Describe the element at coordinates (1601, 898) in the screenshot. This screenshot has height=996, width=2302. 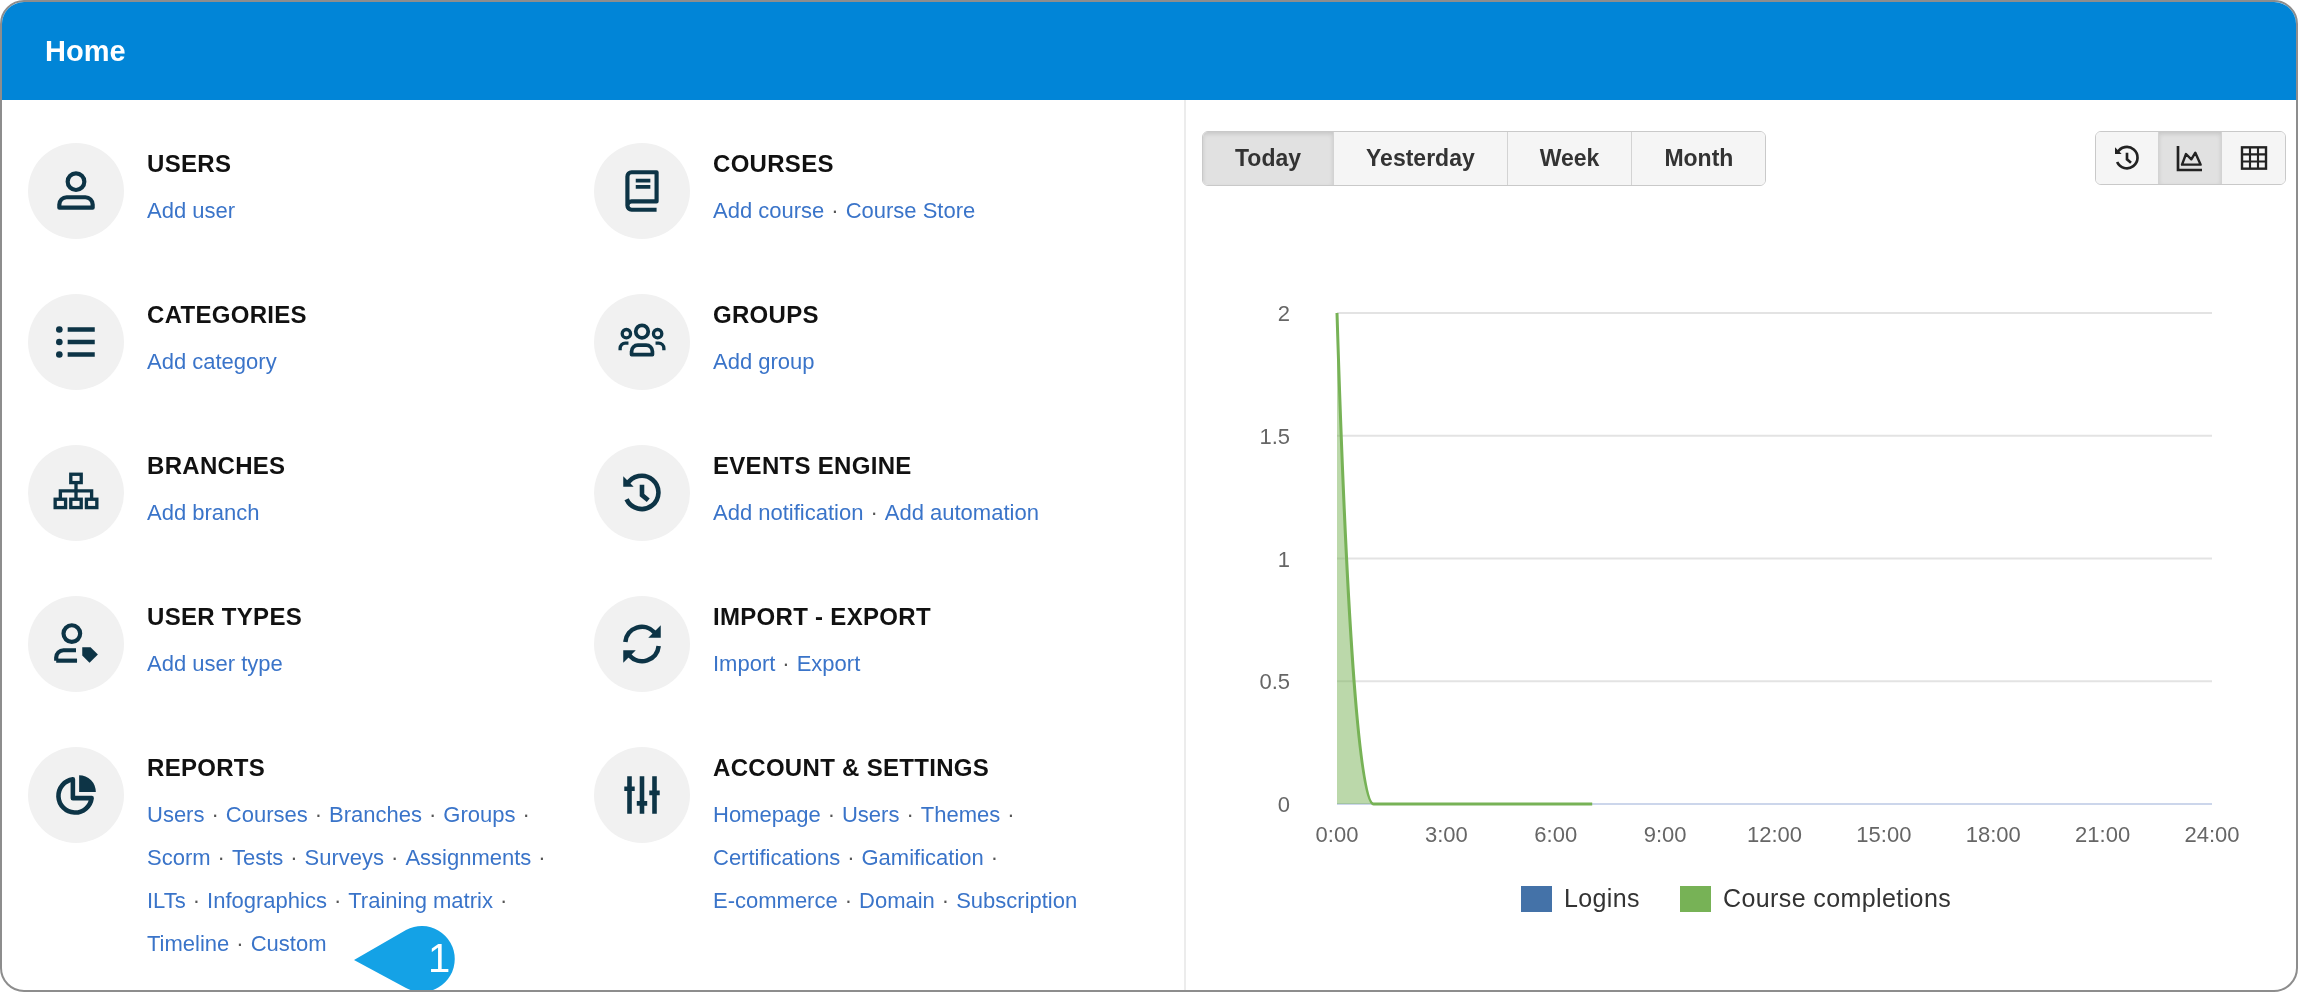
I see `legend-label: Logins` at that location.